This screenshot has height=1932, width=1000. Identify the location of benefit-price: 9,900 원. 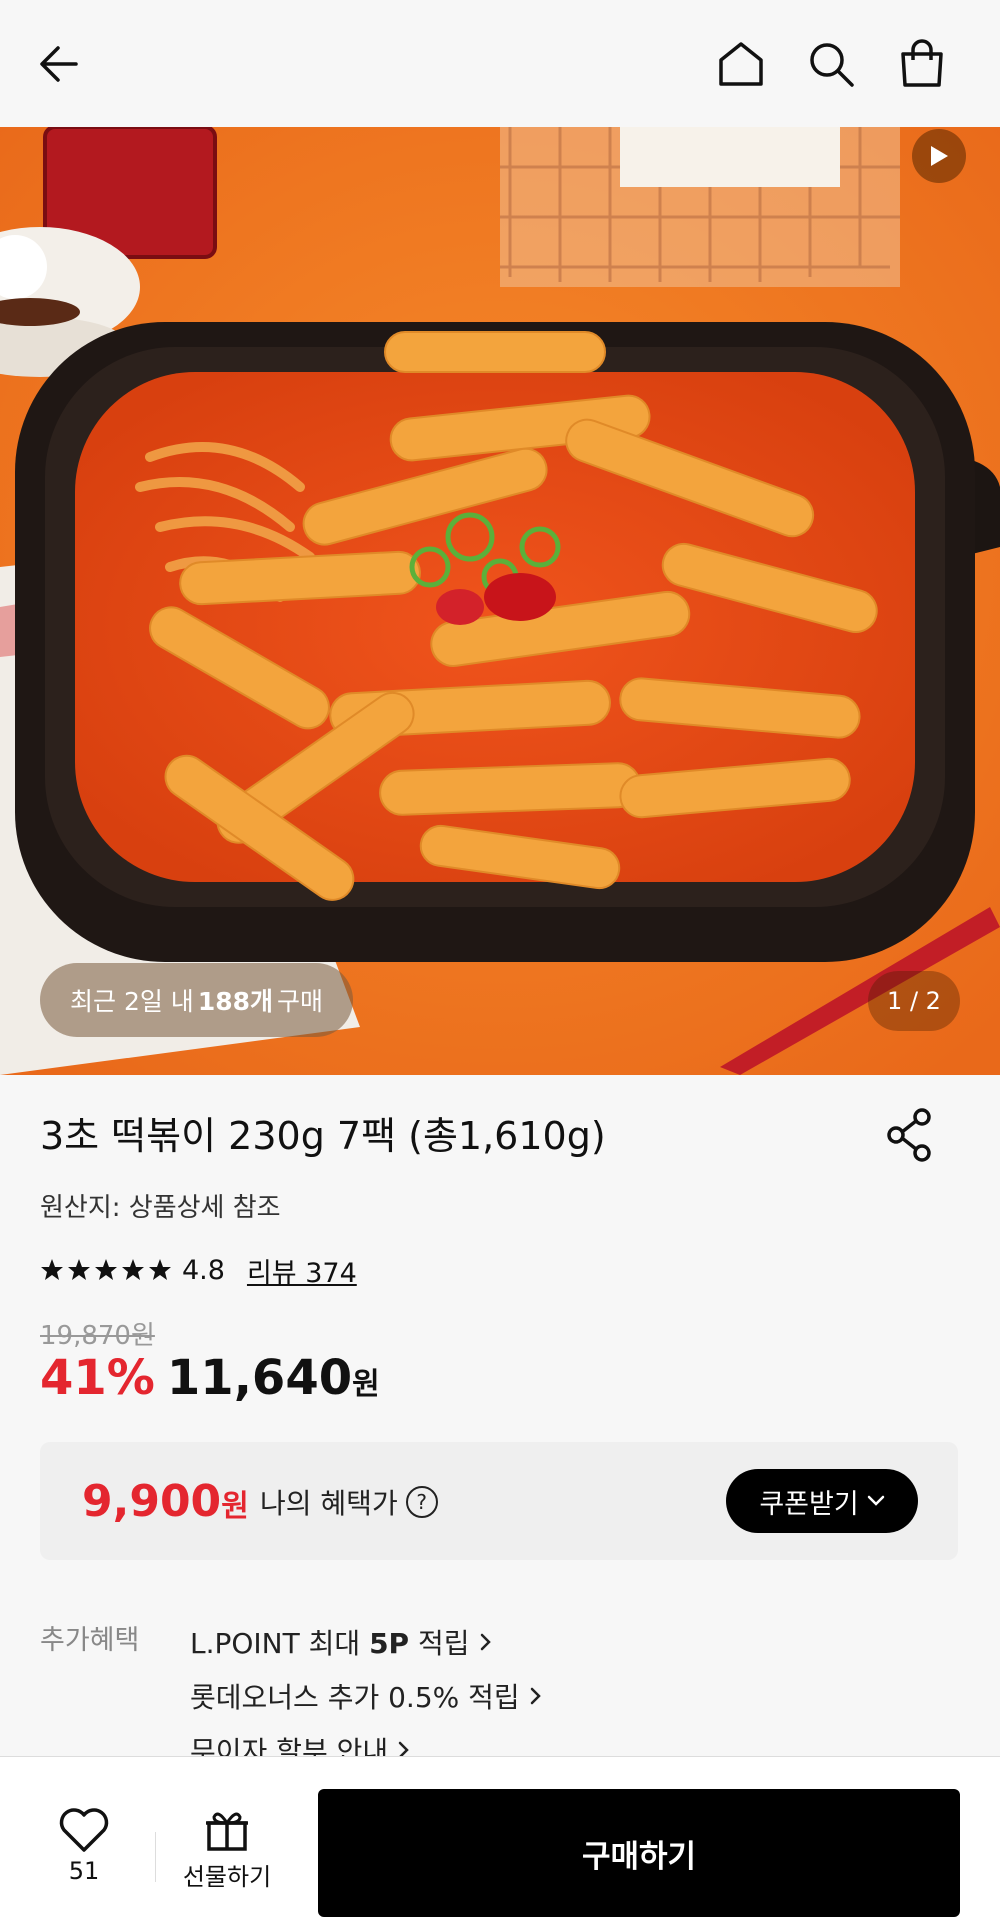
(165, 1501).